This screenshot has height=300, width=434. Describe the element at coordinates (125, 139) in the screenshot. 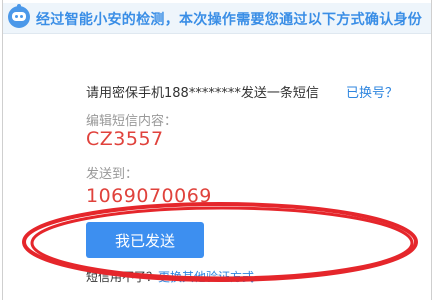

I see `sms-content-value: CZ3557` at that location.